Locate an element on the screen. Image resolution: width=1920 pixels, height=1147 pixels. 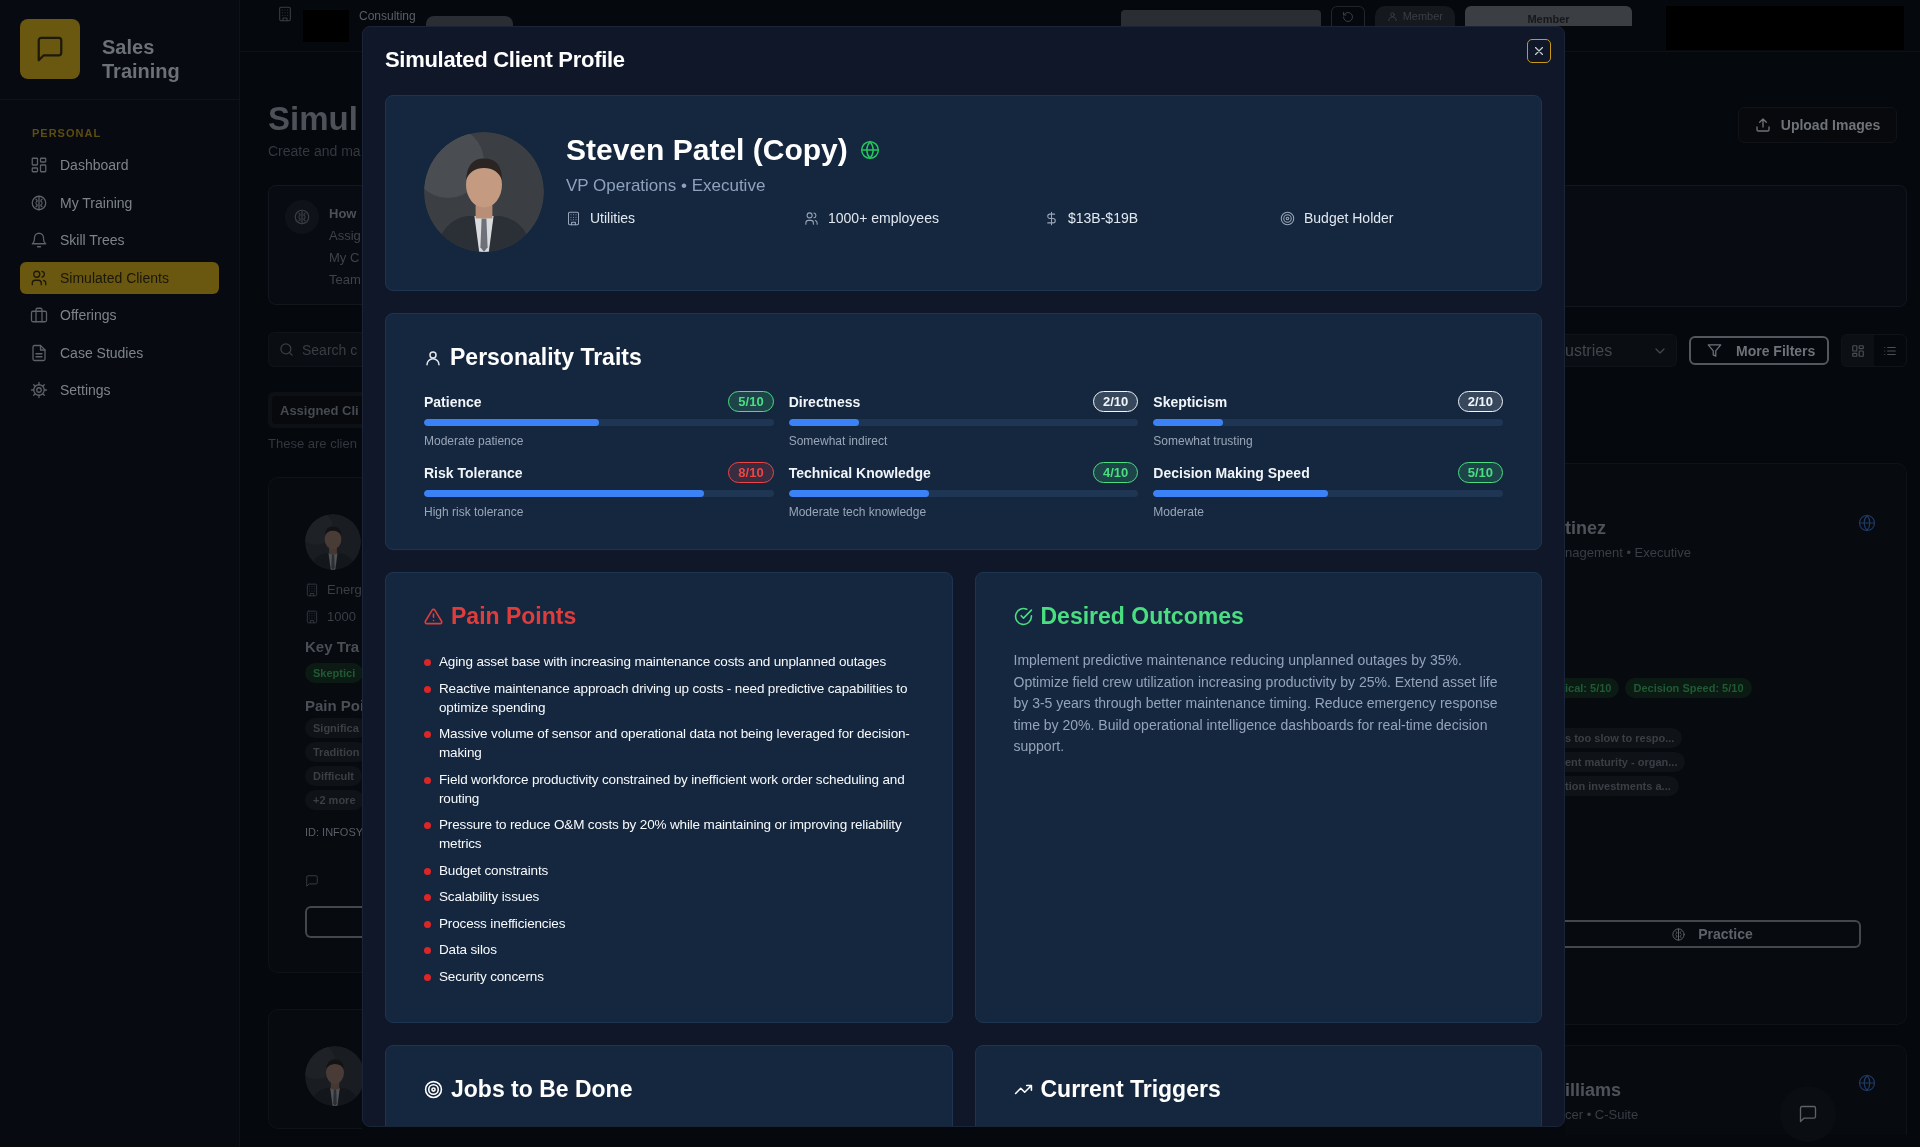
info-line: Team is located at coordinates (345, 279).